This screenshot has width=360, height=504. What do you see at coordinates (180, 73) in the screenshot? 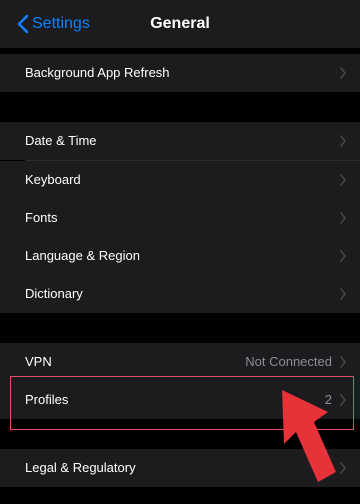
I see `row-background-app-refresh: Background App Refresh` at bounding box center [180, 73].